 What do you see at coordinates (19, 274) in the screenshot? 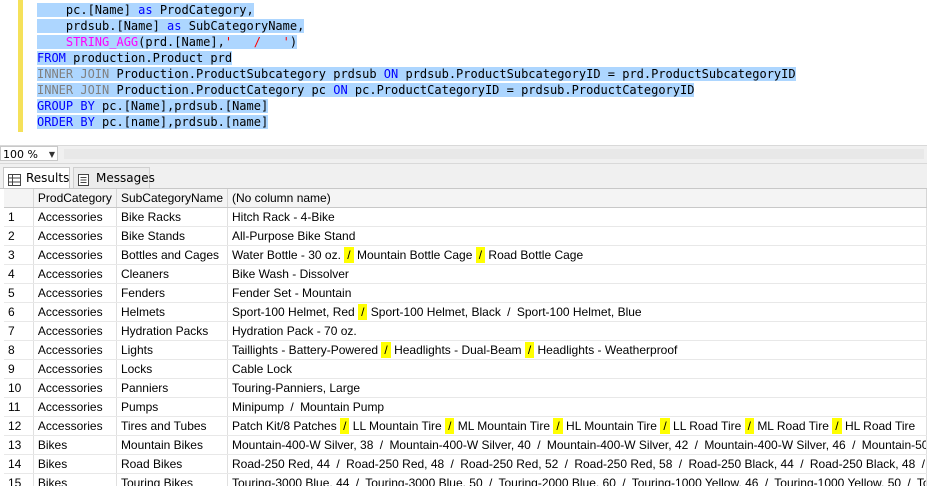
I see `row-number: 4` at bounding box center [19, 274].